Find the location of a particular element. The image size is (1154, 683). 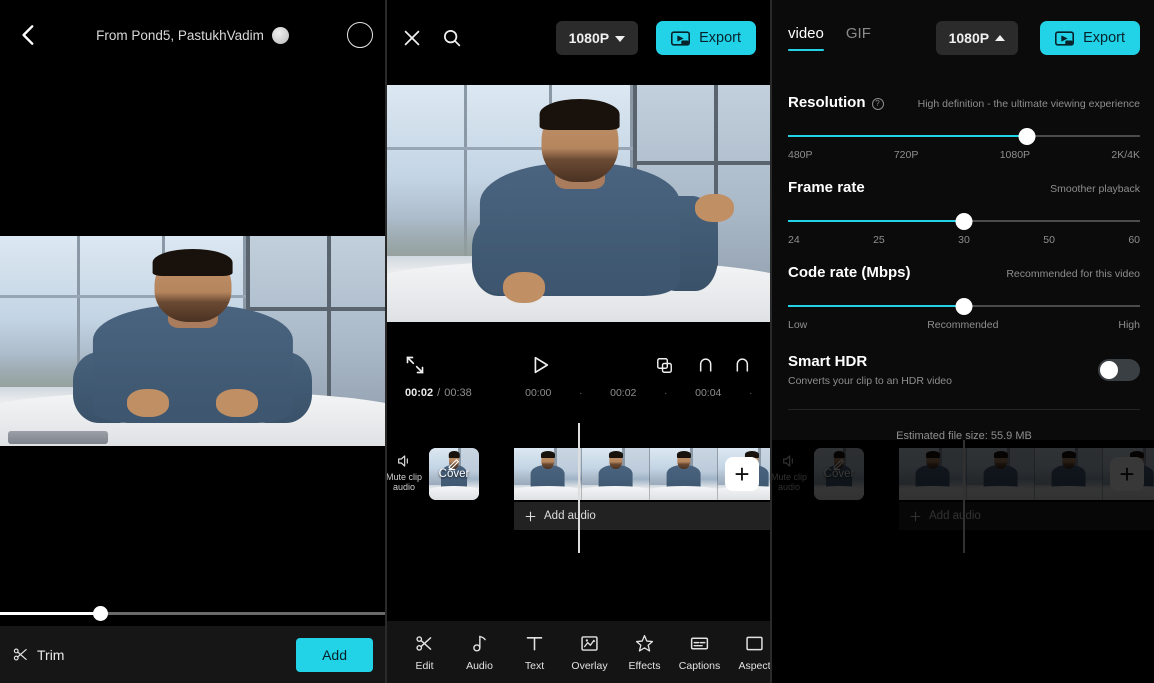

tab-video: video is located at coordinates (806, 38).